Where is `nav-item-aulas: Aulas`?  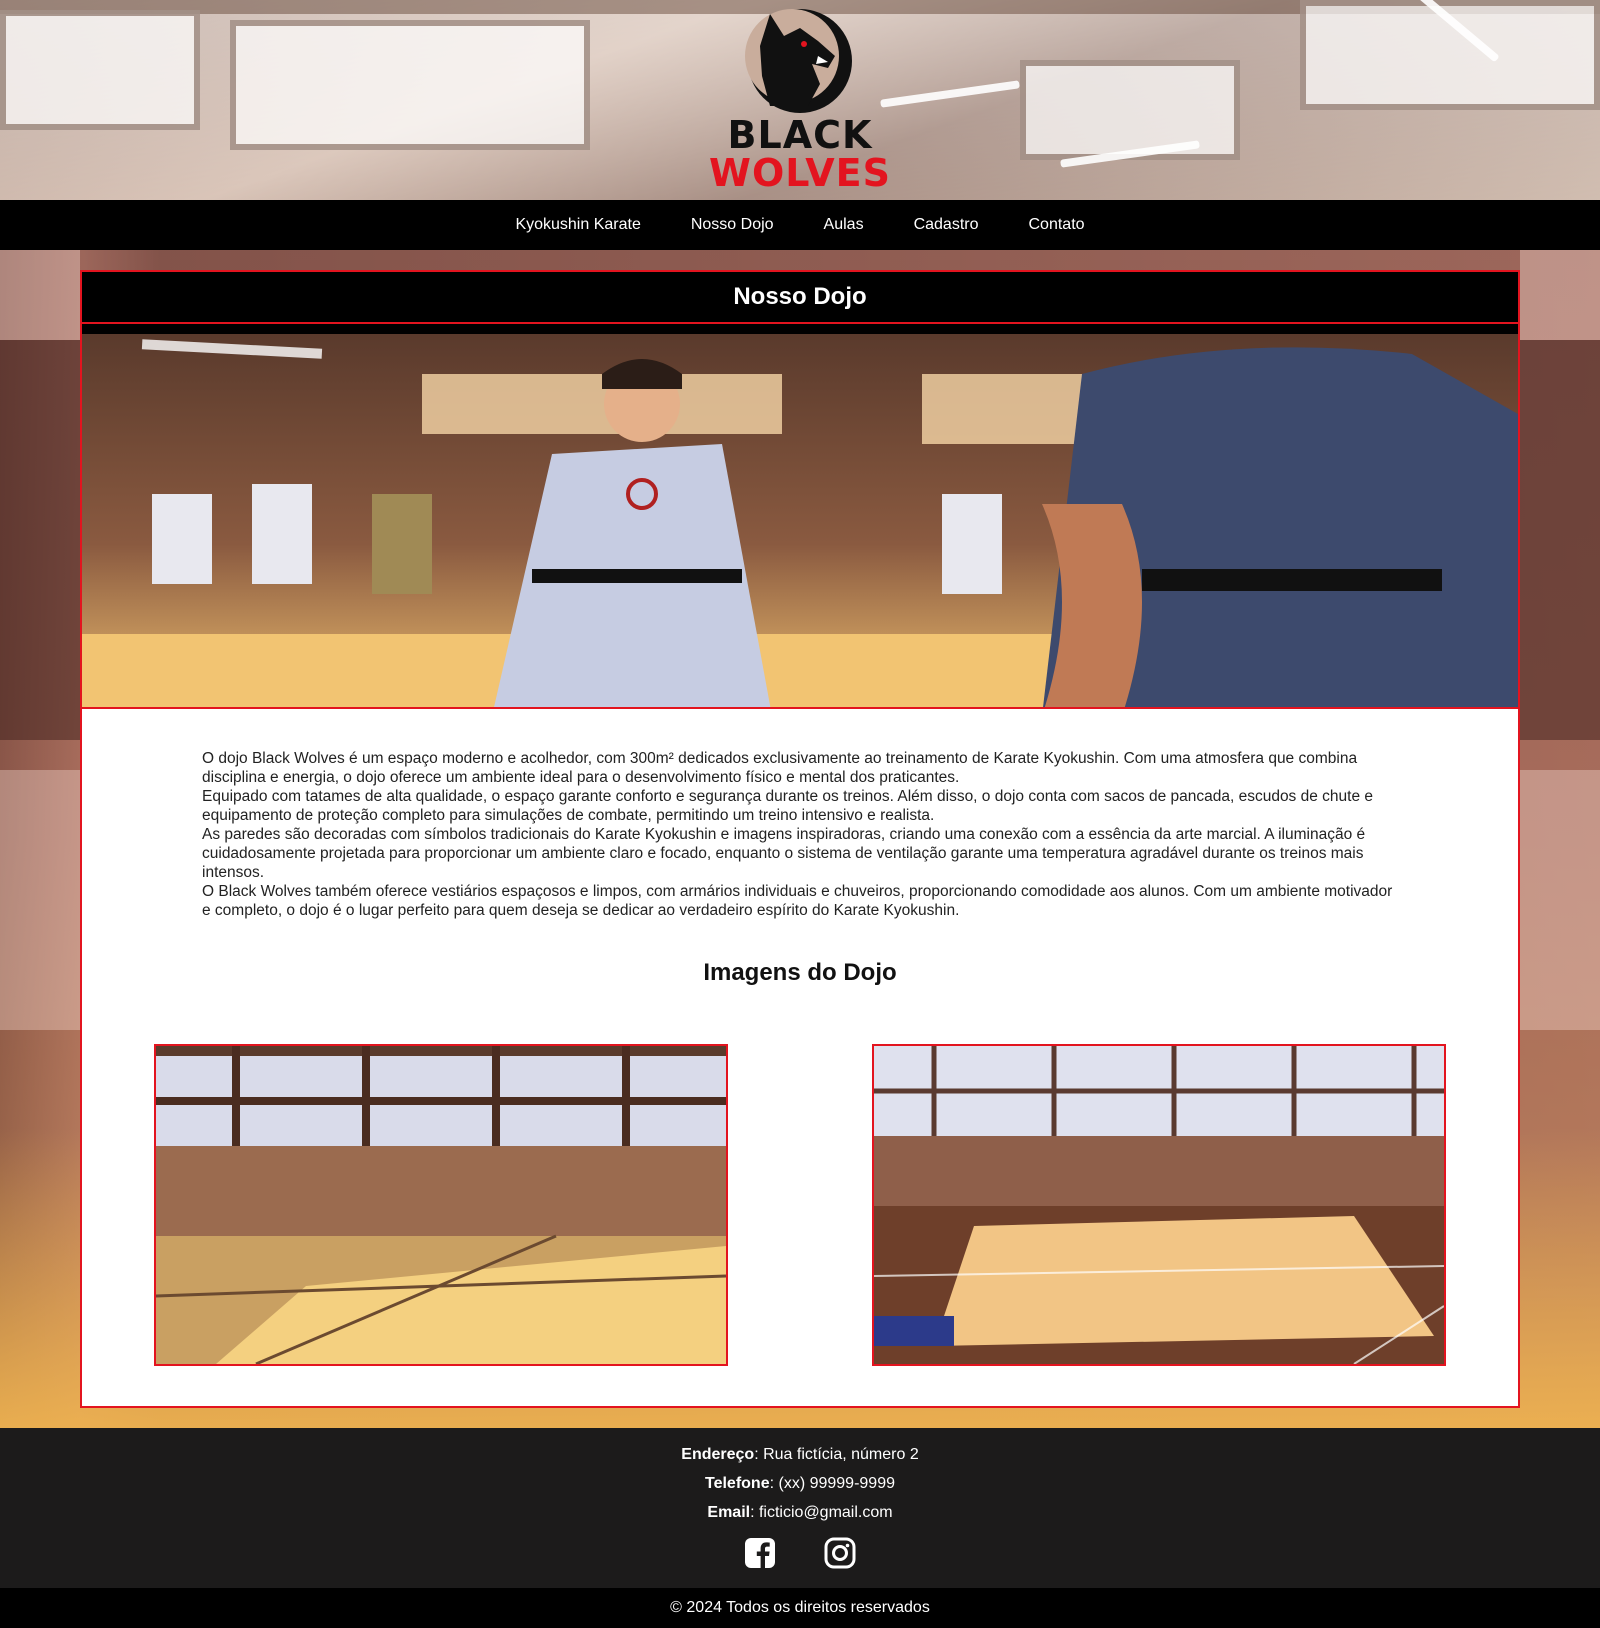 nav-item-aulas: Aulas is located at coordinates (844, 225).